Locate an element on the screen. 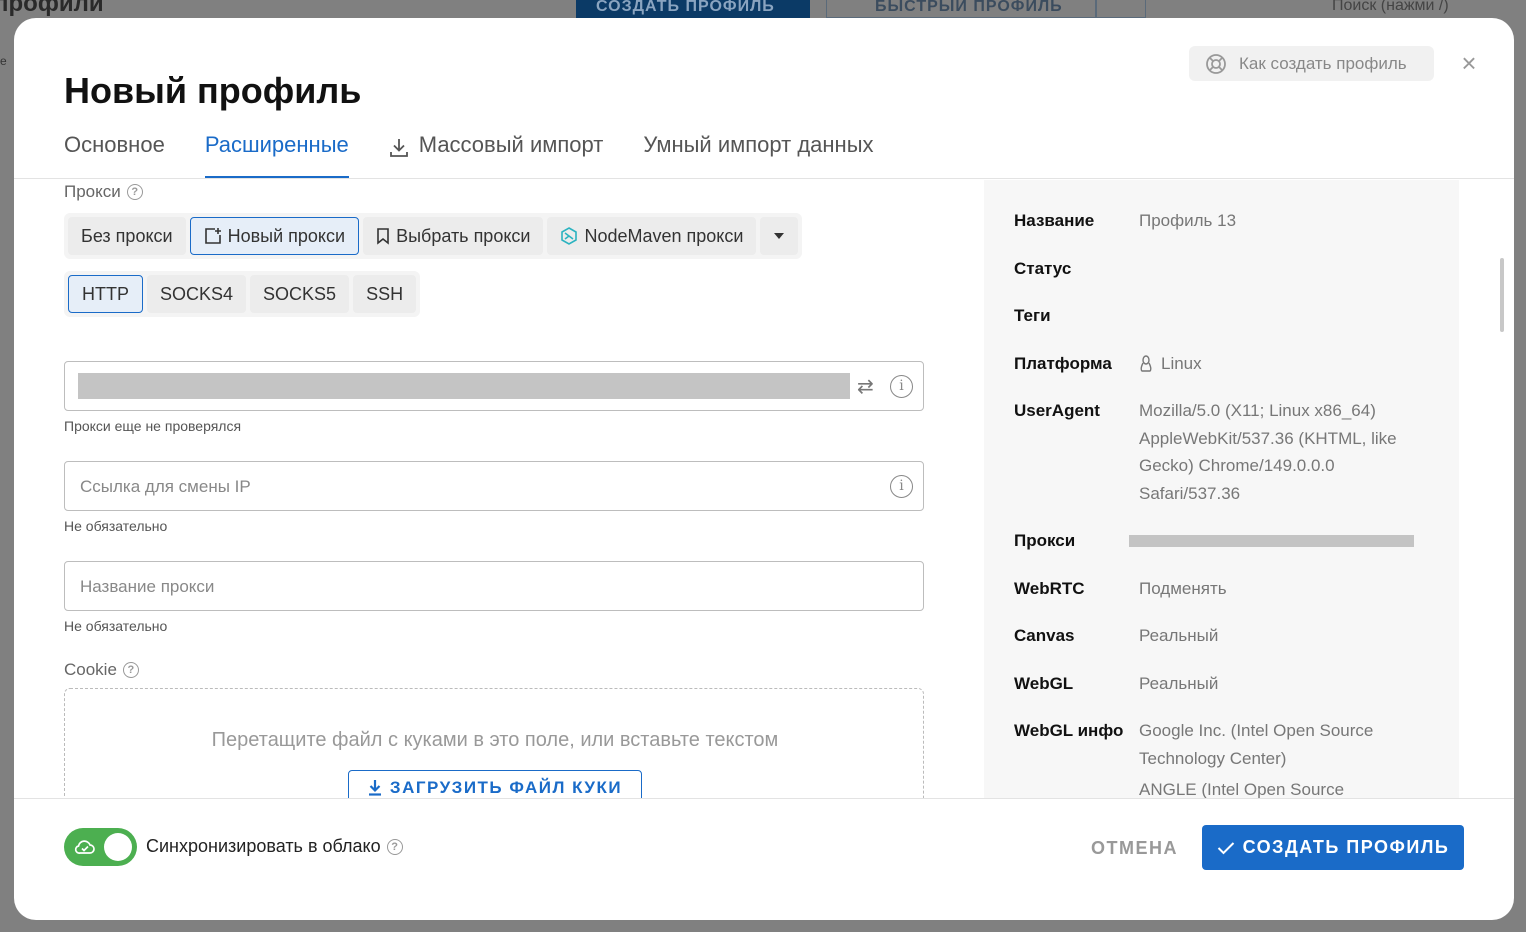  footer-divider is located at coordinates (764, 798).